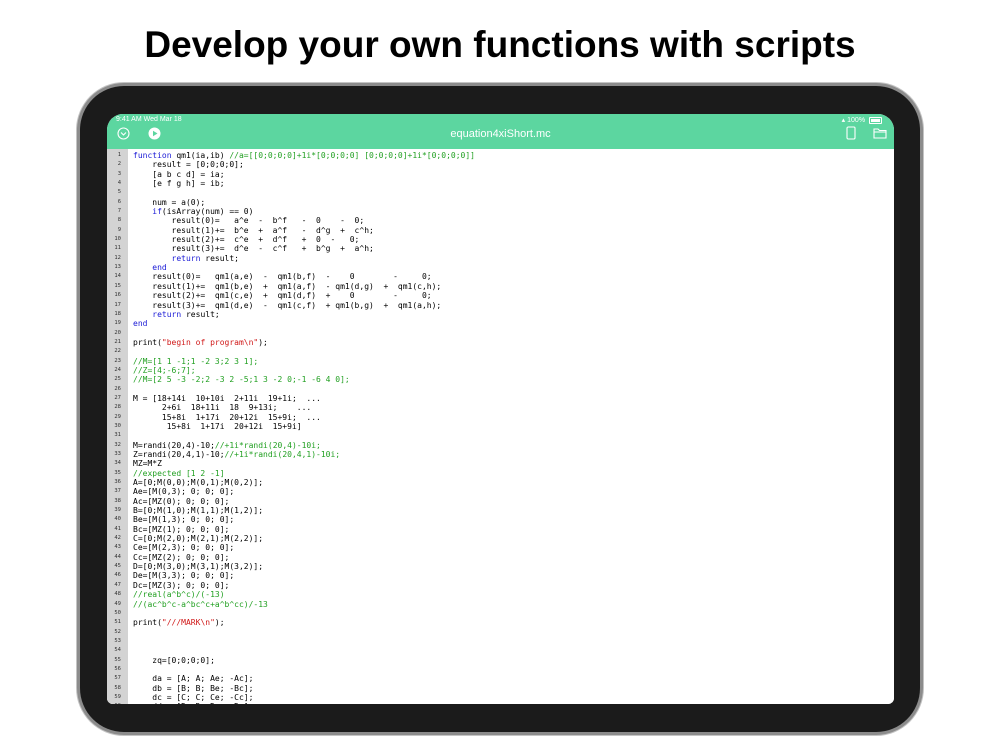 This screenshot has height=750, width=1000. Describe the element at coordinates (246, 240) in the screenshot. I see `code-text: result(2)+= c^e + d^f + 0 - 0;` at that location.